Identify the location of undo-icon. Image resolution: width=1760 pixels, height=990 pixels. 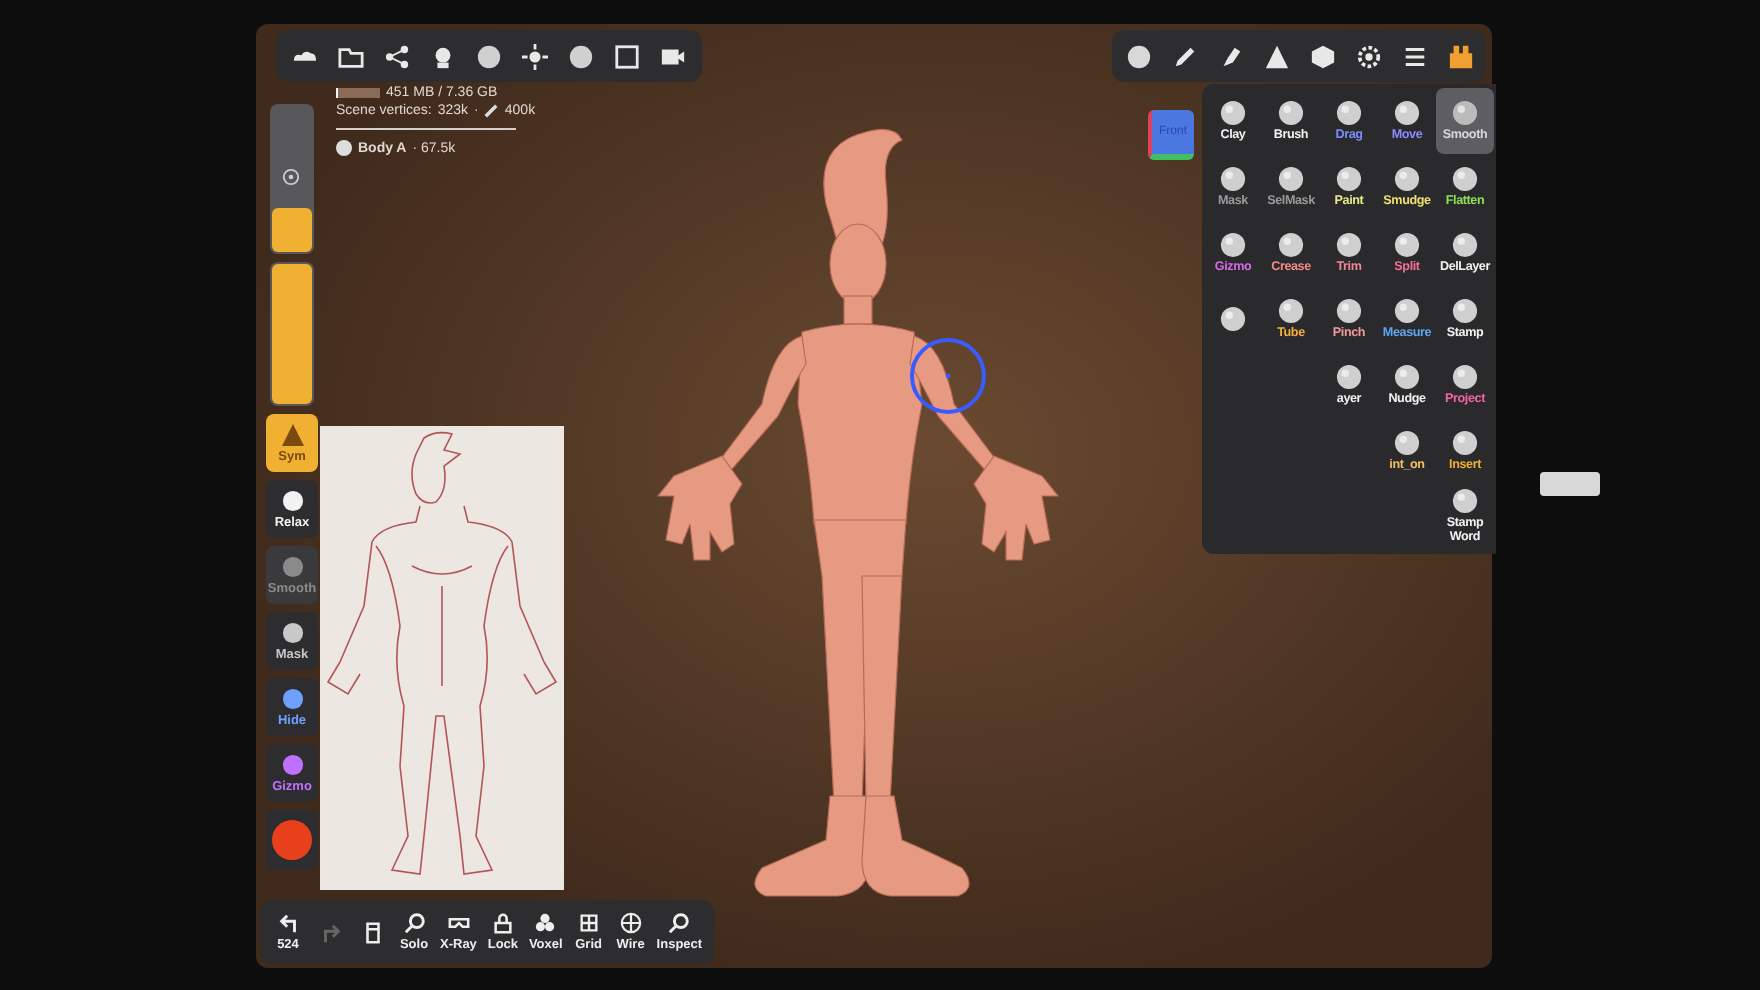
(288, 923).